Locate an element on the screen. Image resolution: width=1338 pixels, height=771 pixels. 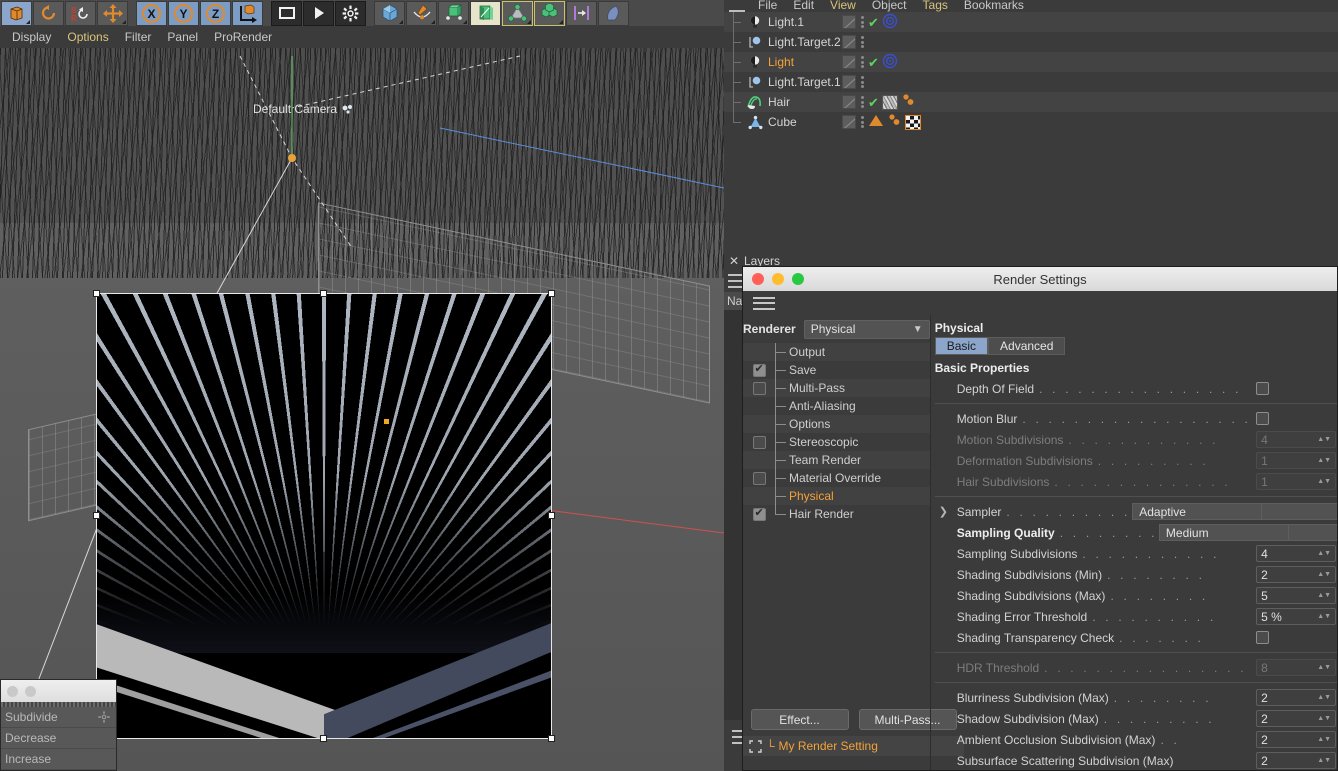
minimize-icon is located at coordinates (30, 691).